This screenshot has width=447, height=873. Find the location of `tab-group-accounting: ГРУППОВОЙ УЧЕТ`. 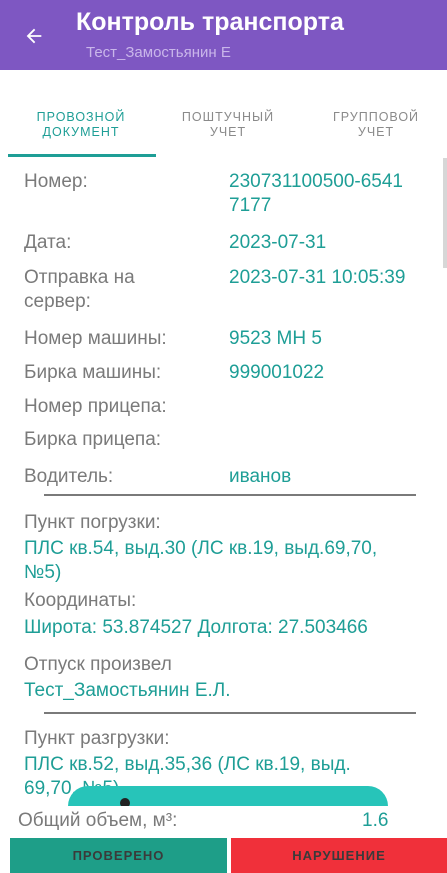

tab-group-accounting: ГРУППОВОЙ УЧЕТ is located at coordinates (376, 125).